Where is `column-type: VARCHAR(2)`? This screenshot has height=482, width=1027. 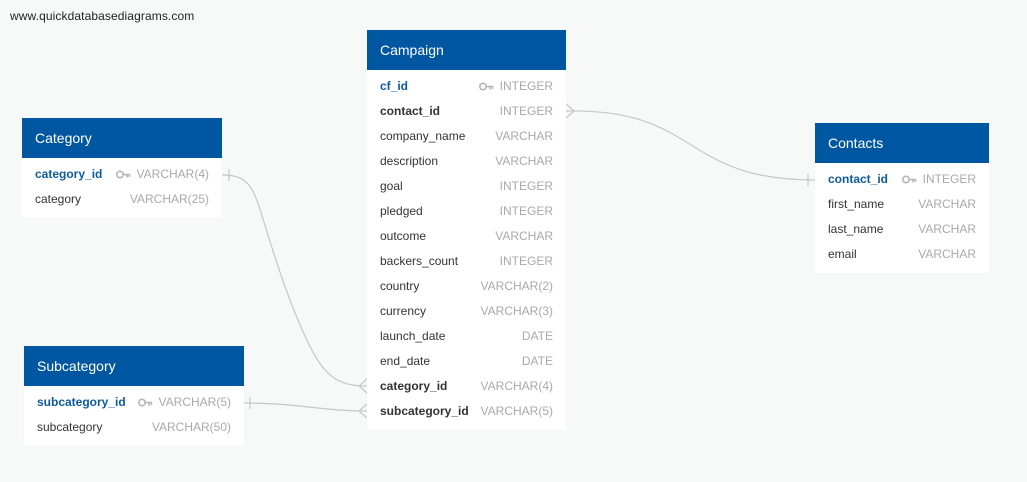
column-type: VARCHAR(2) is located at coordinates (516, 286).